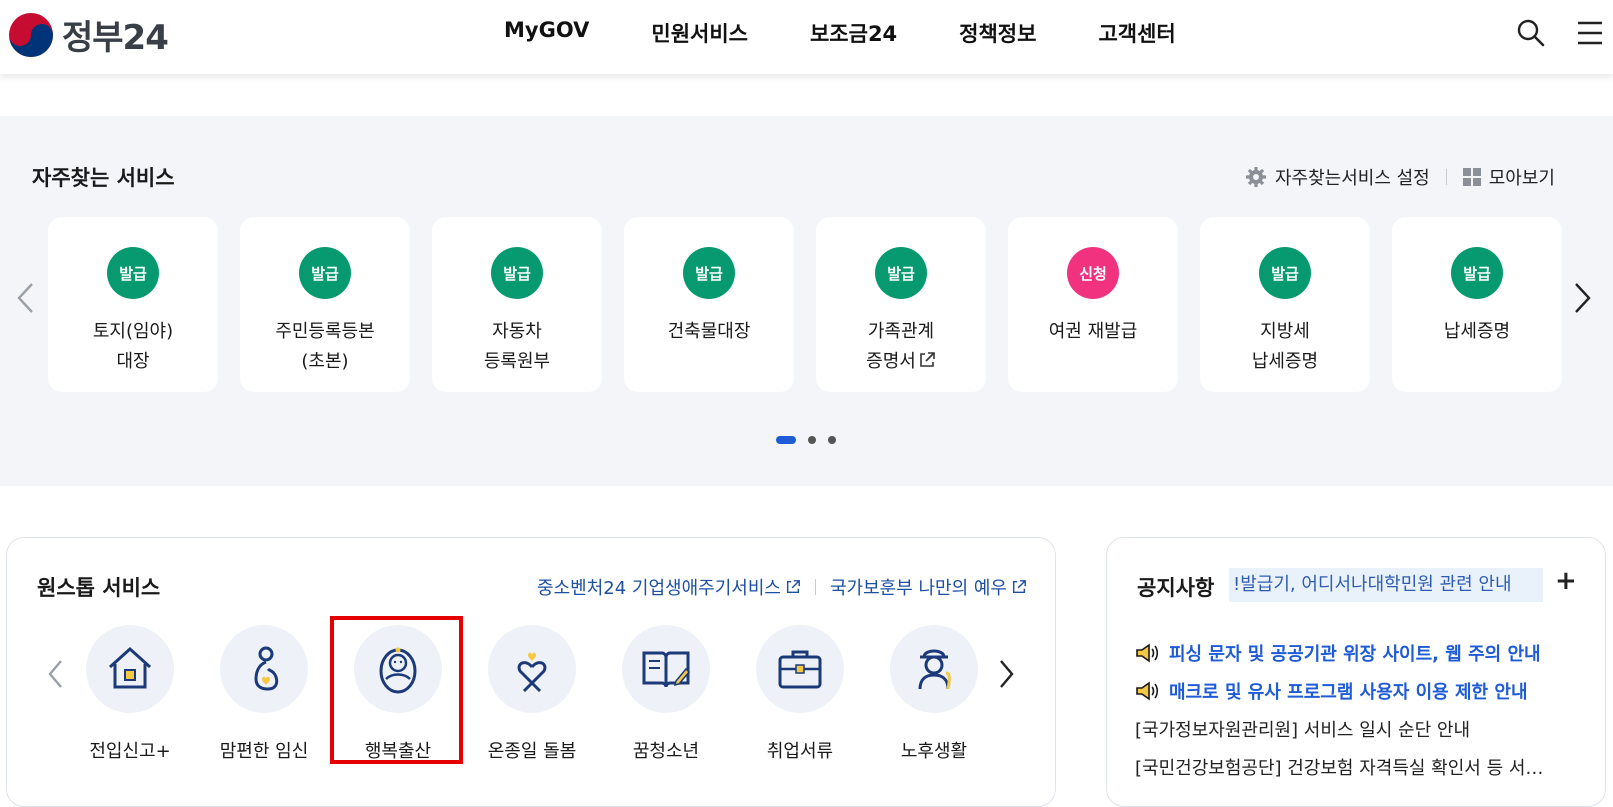 Image resolution: width=1613 pixels, height=807 pixels. Describe the element at coordinates (1093, 331) in the screenshot. I see `card-label: 여권 재발급` at that location.